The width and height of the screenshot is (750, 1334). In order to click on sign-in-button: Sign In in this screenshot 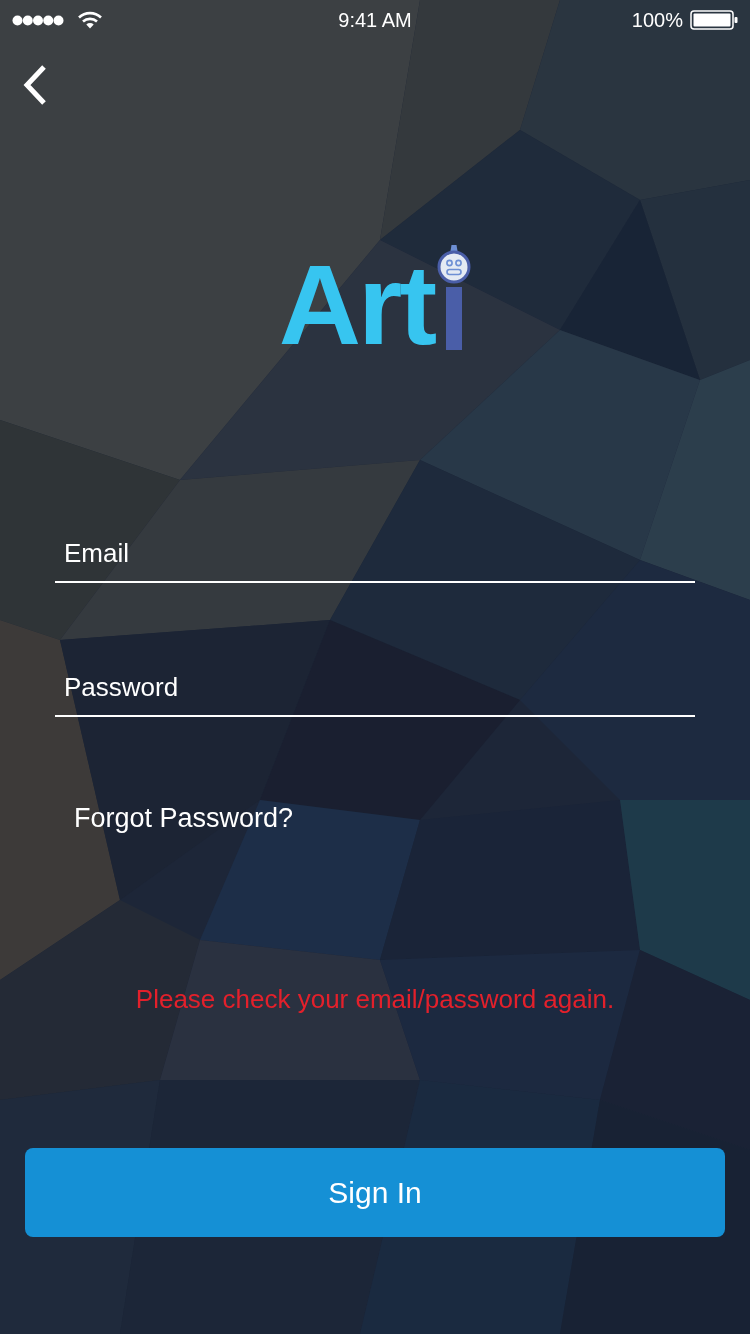, I will do `click(375, 1192)`.